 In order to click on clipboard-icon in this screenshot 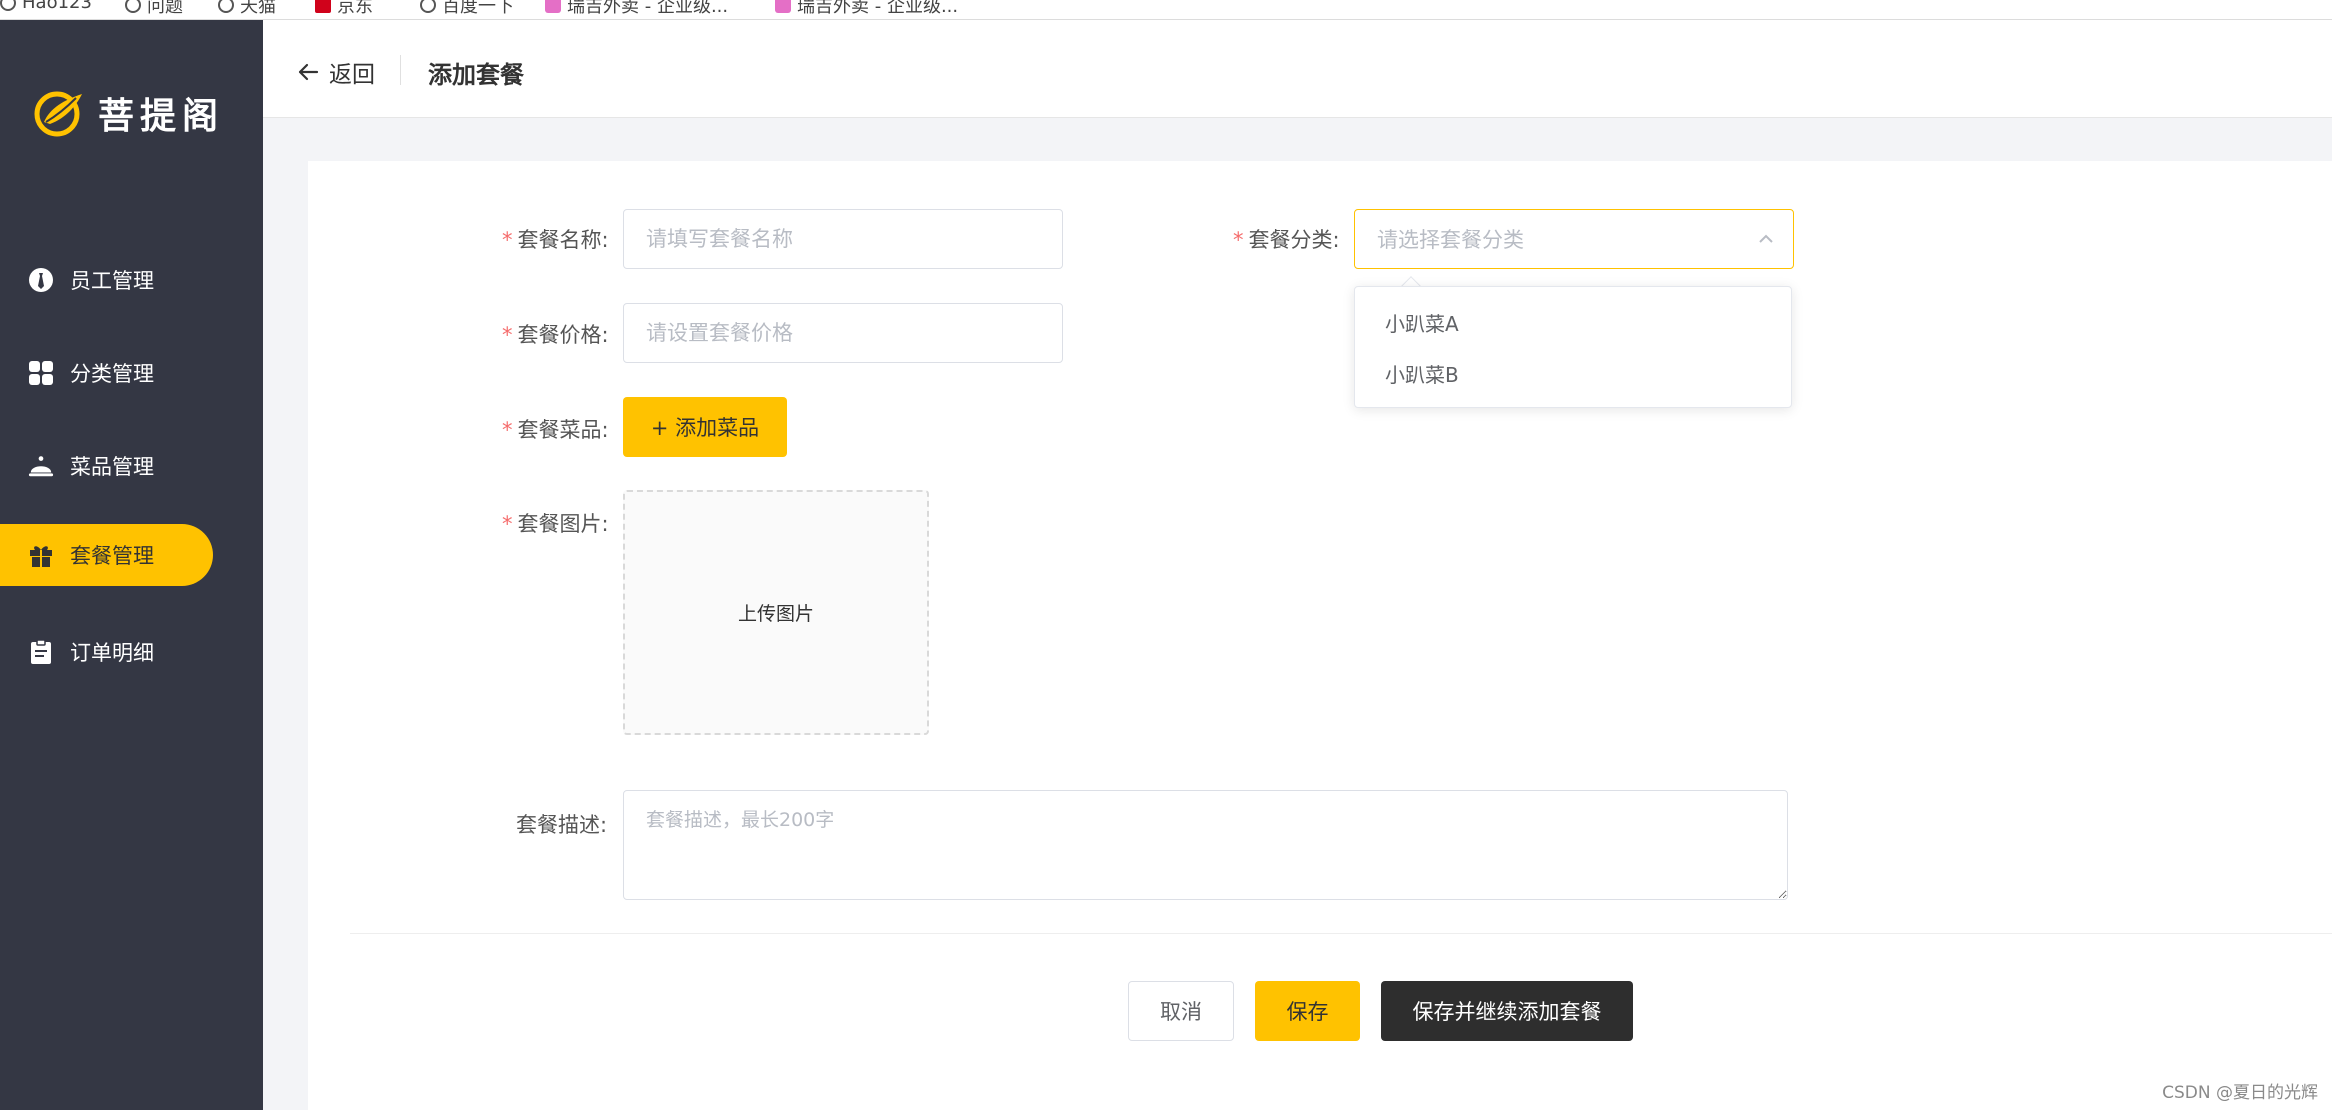, I will do `click(41, 652)`.